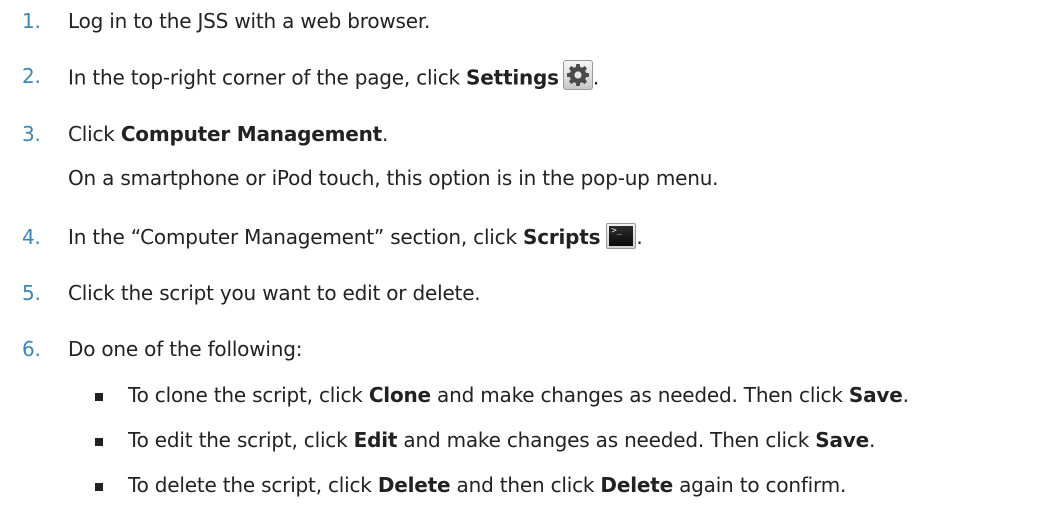 This screenshot has height=514, width=1056. What do you see at coordinates (375, 440) in the screenshot?
I see `edit-label: Edit` at bounding box center [375, 440].